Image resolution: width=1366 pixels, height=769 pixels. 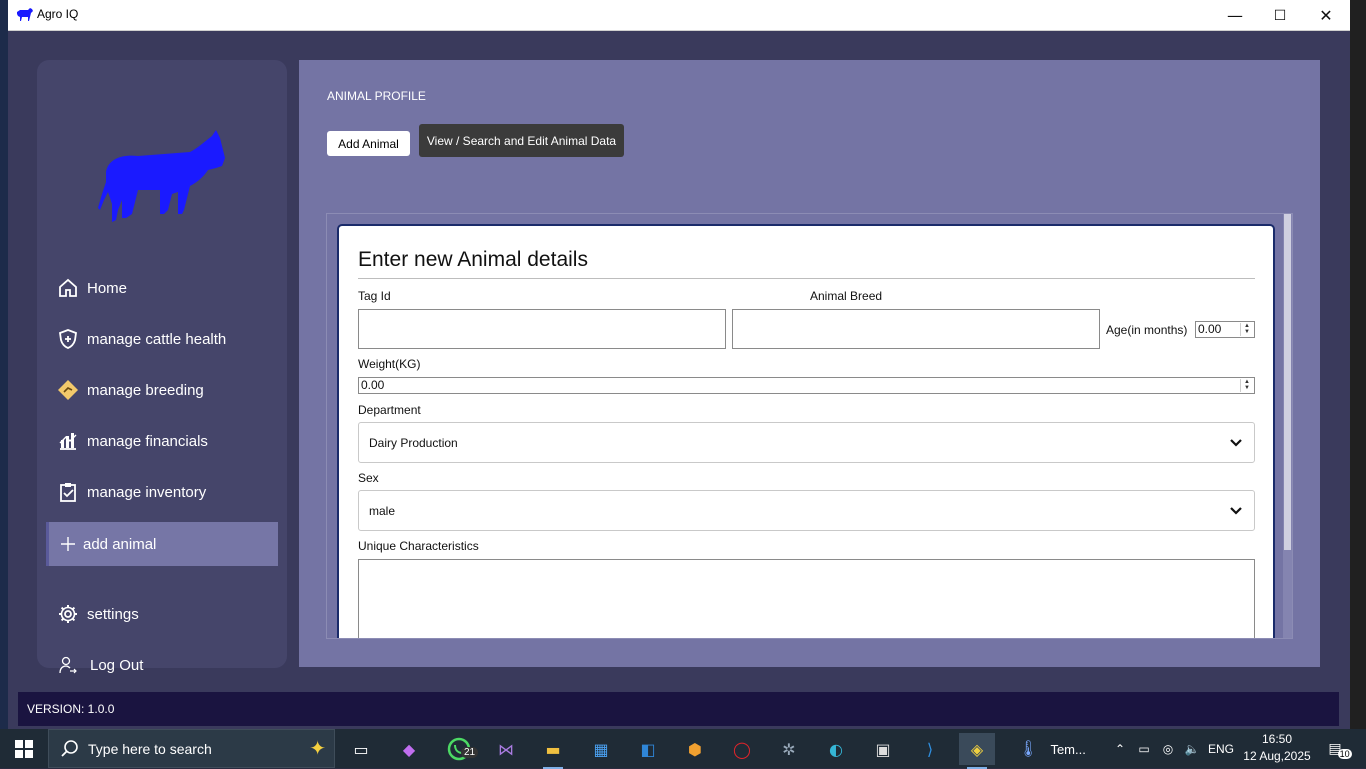 I want to click on clock-date: 12 Aug,2025, so click(x=1277, y=756).